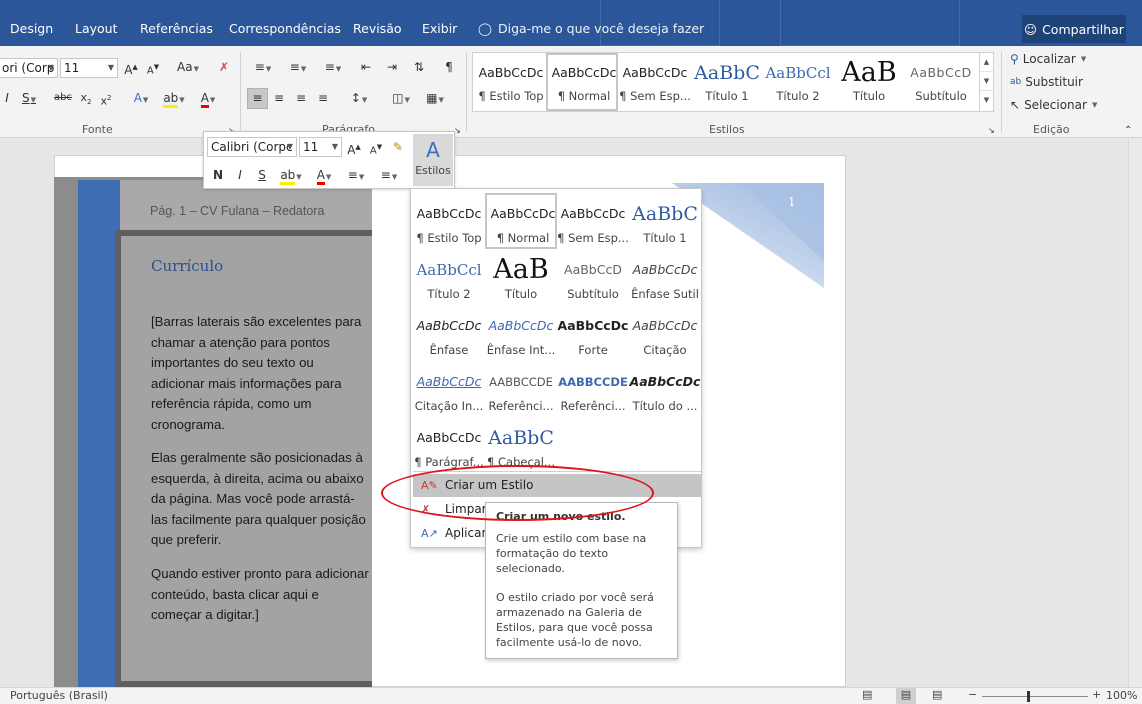  Describe the element at coordinates (323, 98) in the screenshot. I see `justify-icon: ≡` at that location.